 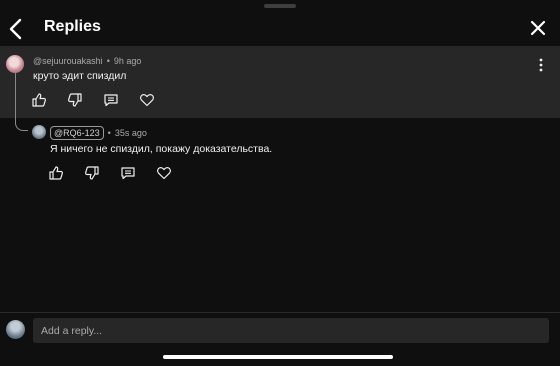 I want to click on author-handle: @RQ6-123, so click(x=77, y=133).